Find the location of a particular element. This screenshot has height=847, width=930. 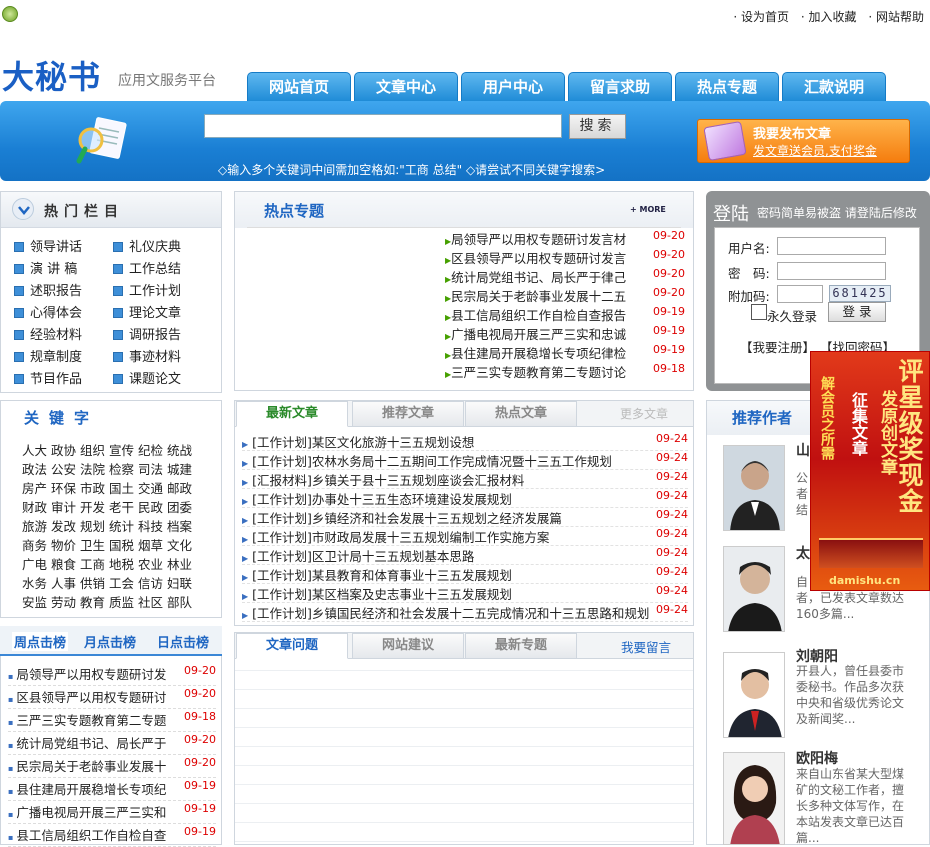

hot-topic-row: ▶局领导严以用权专题研讨发言材 09-20 is located at coordinates (565, 238).